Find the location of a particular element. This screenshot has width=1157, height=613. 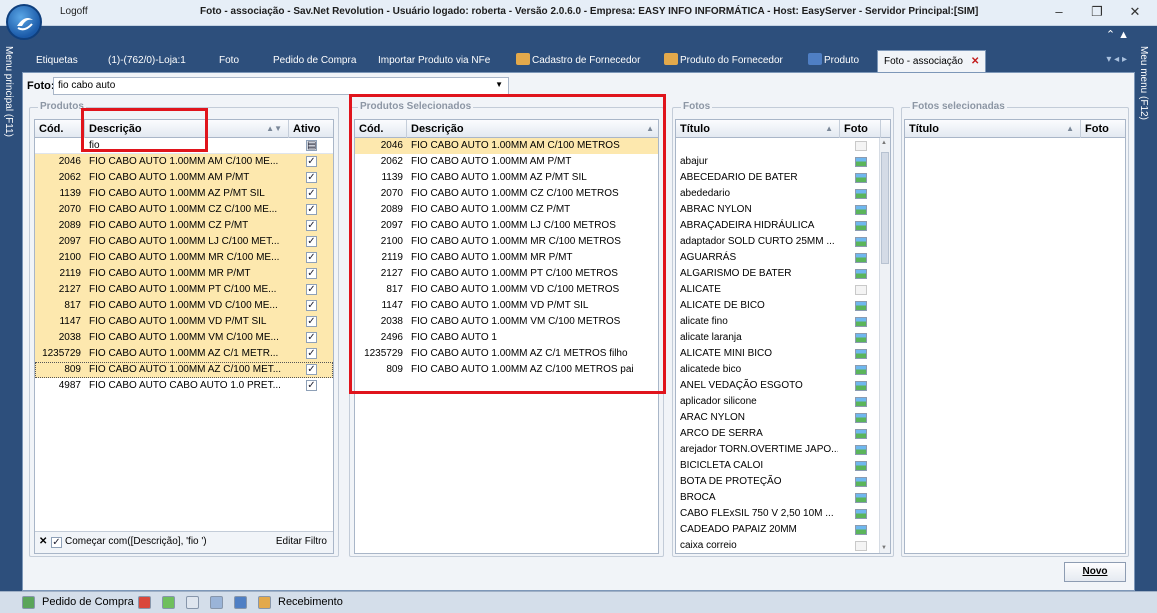

foto-combo: fio cabo auto ▼ is located at coordinates (281, 86).